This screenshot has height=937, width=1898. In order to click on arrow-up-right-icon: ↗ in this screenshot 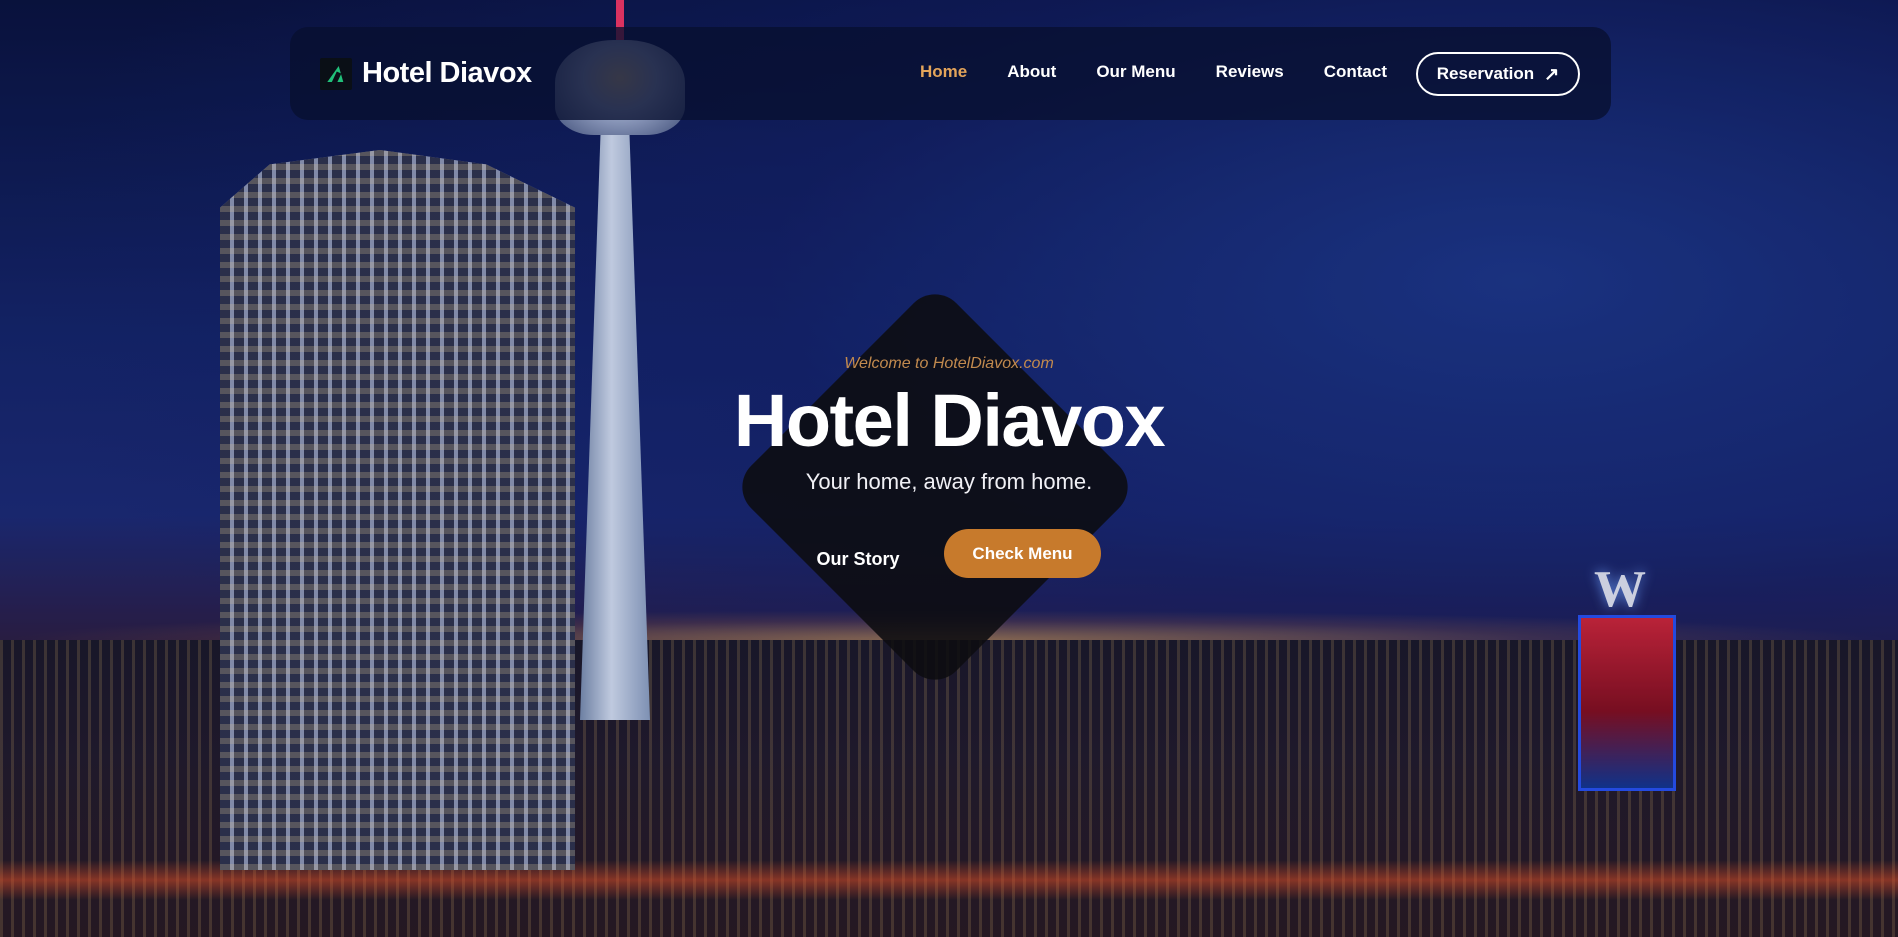, I will do `click(1552, 74)`.